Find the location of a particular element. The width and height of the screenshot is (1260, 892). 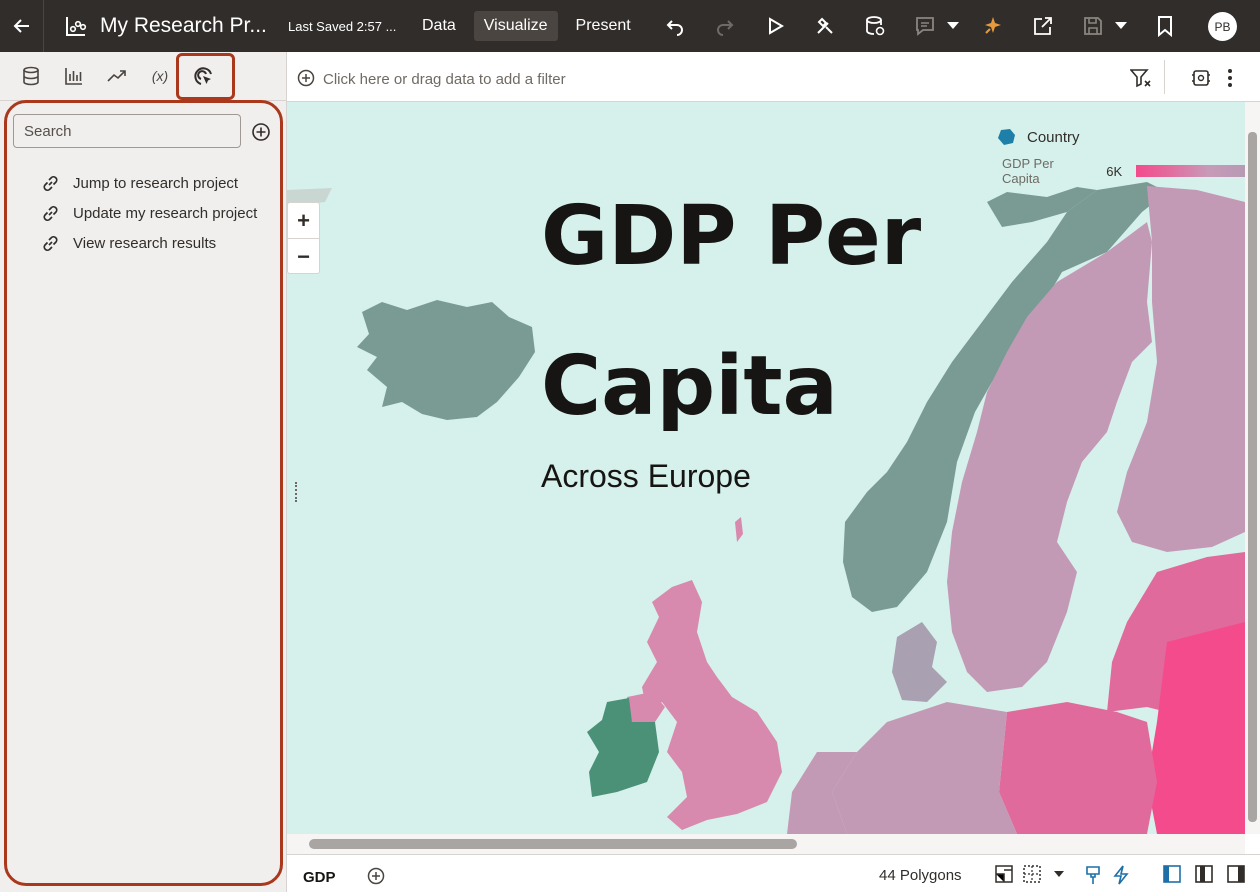

legend-measure-row: GDP Per Capita 6K is located at coordinates (1121, 171).